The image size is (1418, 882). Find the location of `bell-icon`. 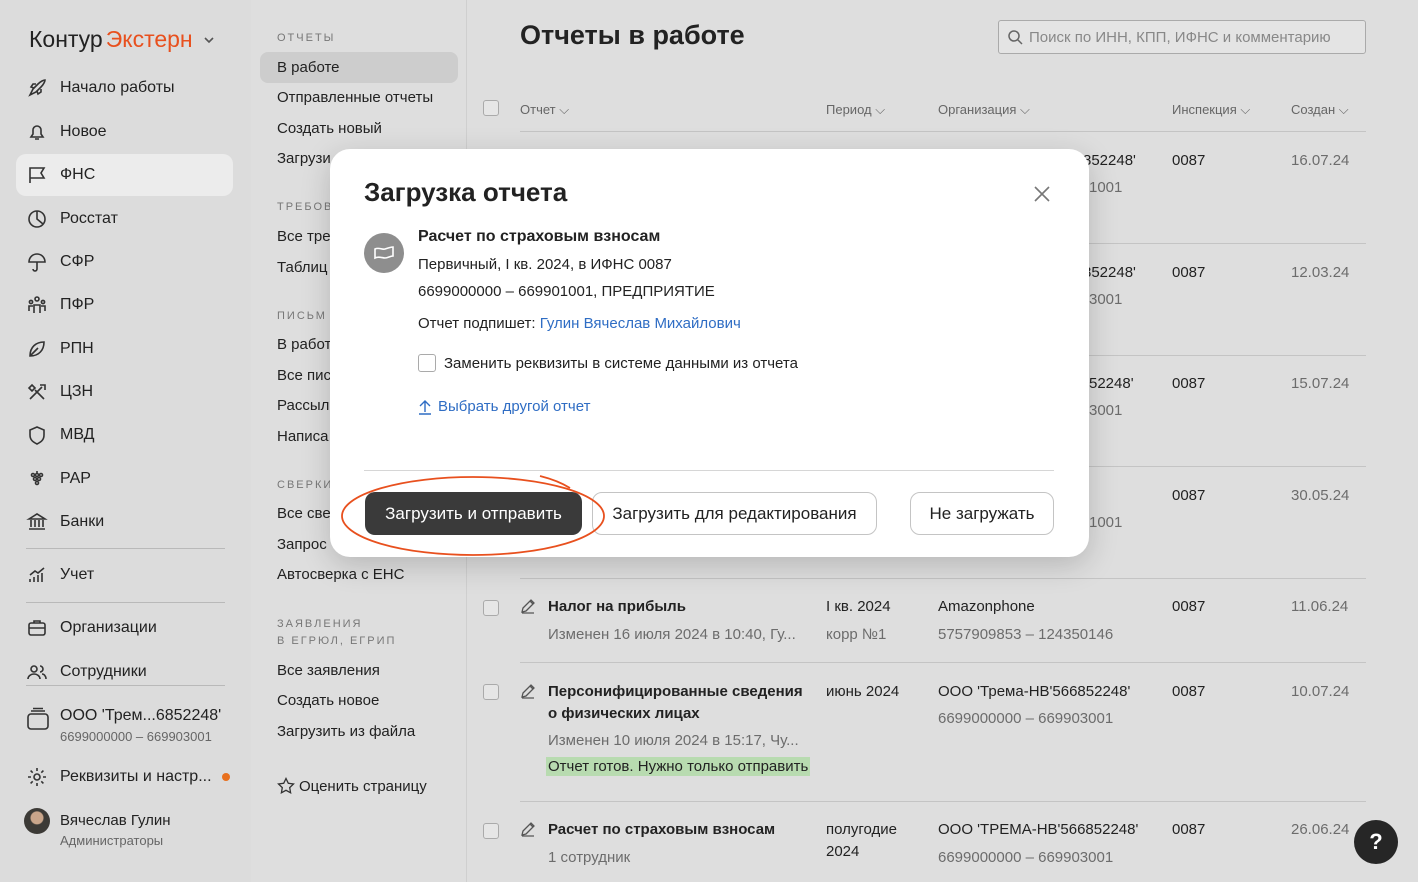

bell-icon is located at coordinates (37, 132).